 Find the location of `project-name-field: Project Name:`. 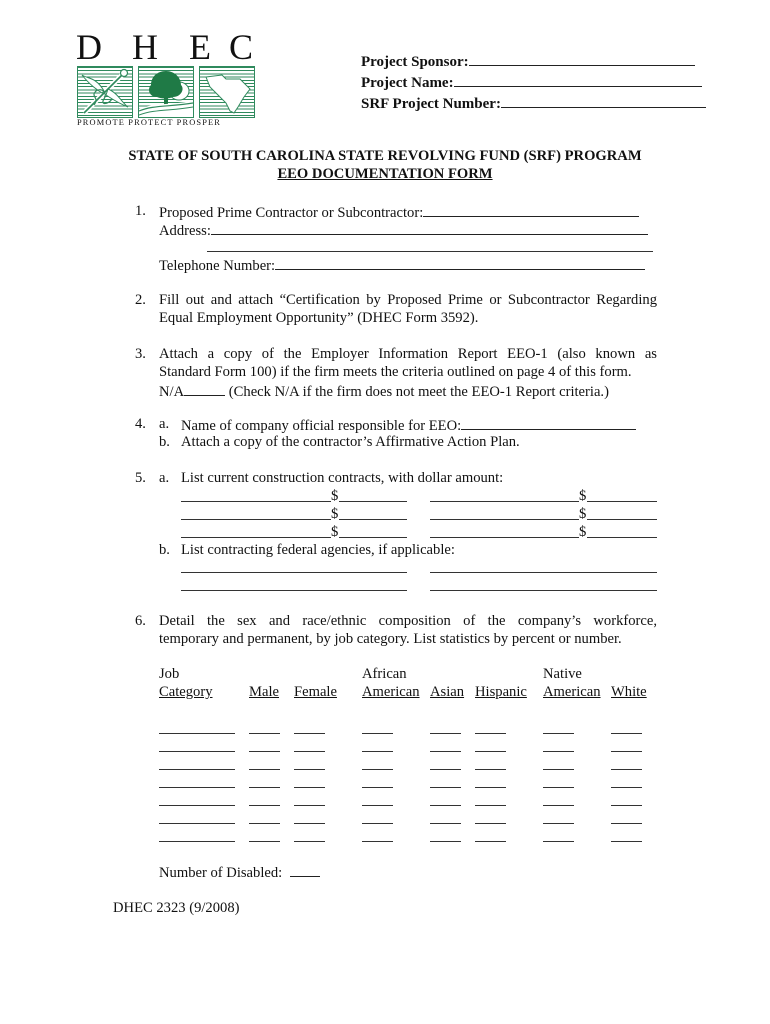

project-name-field: Project Name: is located at coordinates (533, 82).